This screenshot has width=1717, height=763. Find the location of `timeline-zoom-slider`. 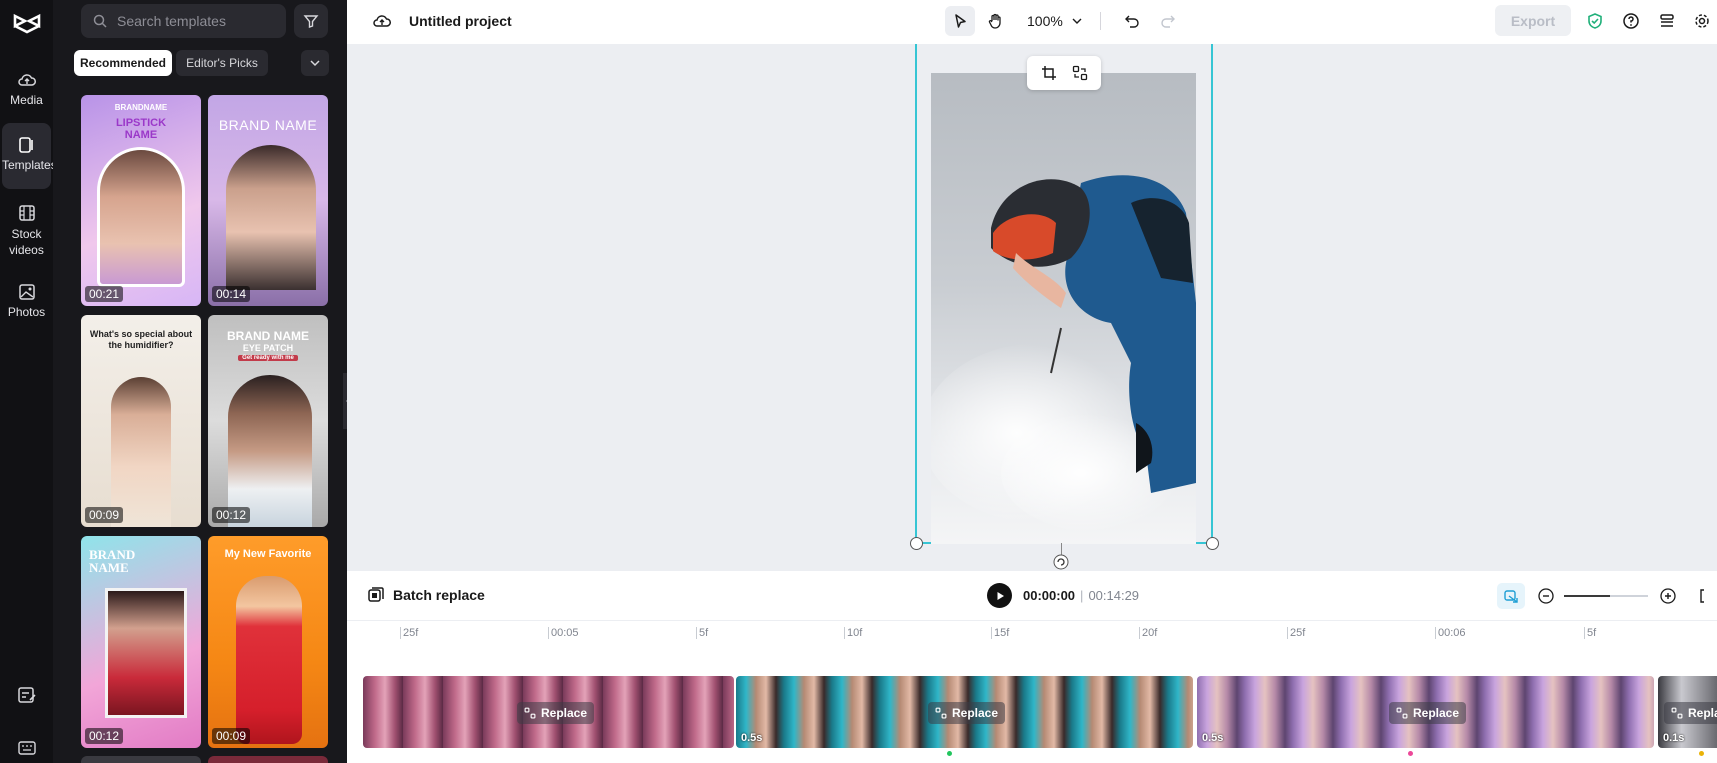

timeline-zoom-slider is located at coordinates (1606, 596).